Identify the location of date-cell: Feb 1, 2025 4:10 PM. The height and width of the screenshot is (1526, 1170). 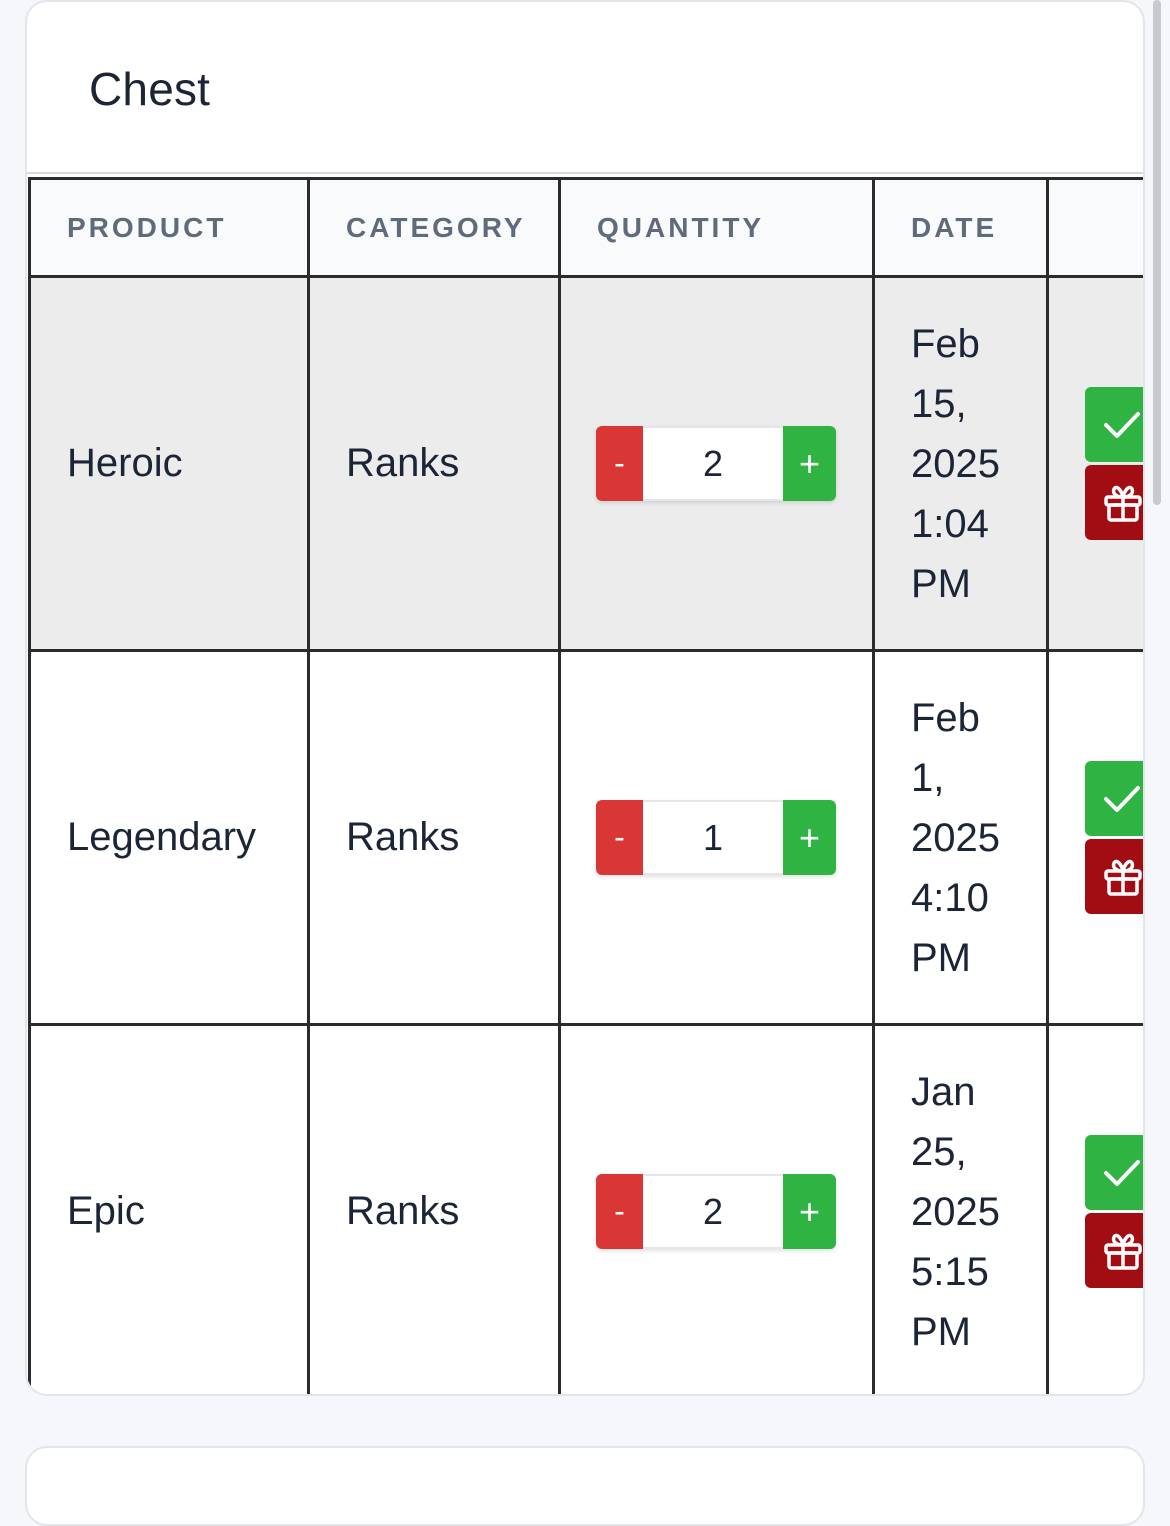
(960, 837).